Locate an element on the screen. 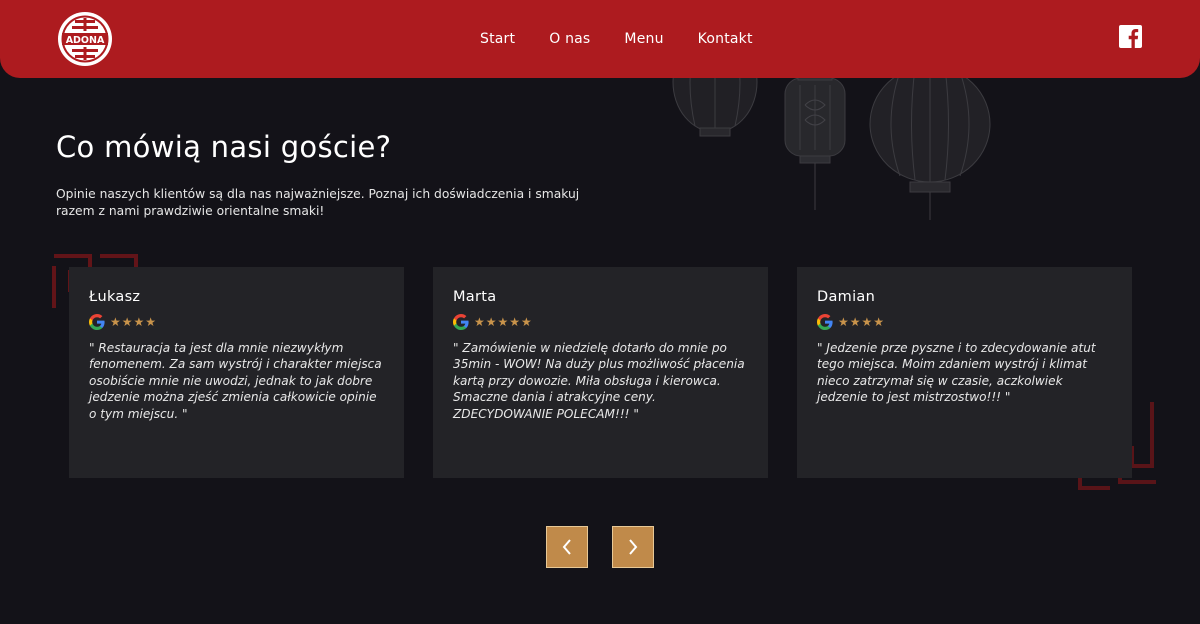  slider-next-button is located at coordinates (633, 547).